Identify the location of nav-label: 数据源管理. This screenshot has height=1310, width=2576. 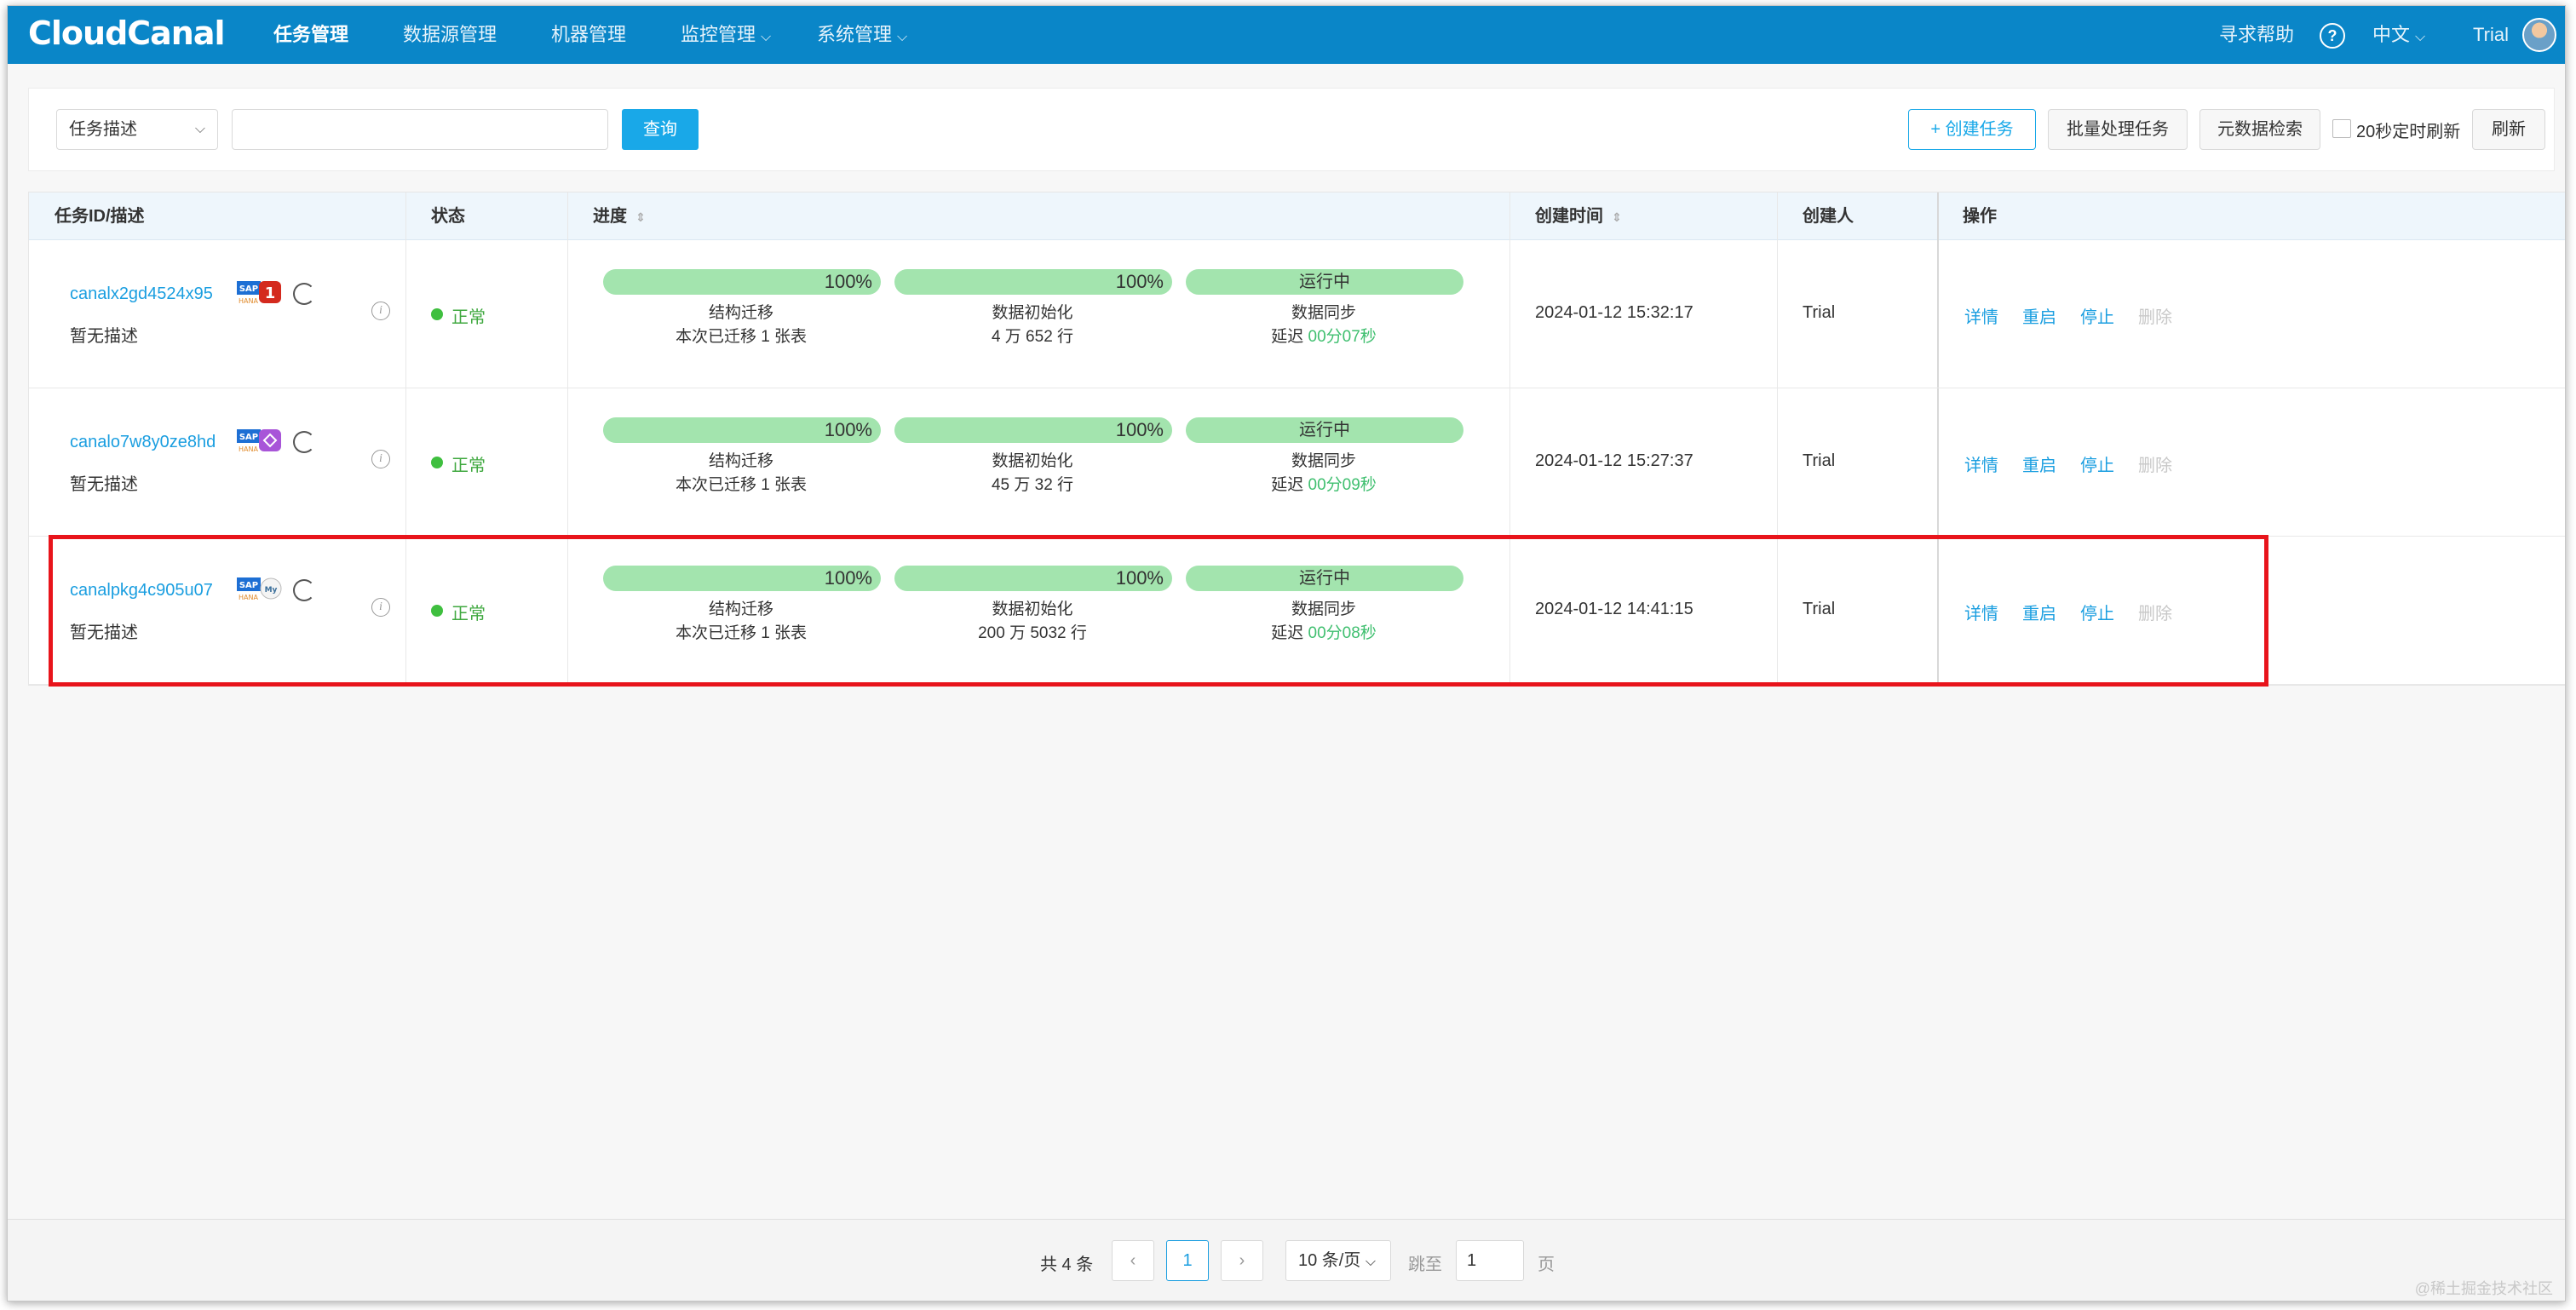
(450, 34).